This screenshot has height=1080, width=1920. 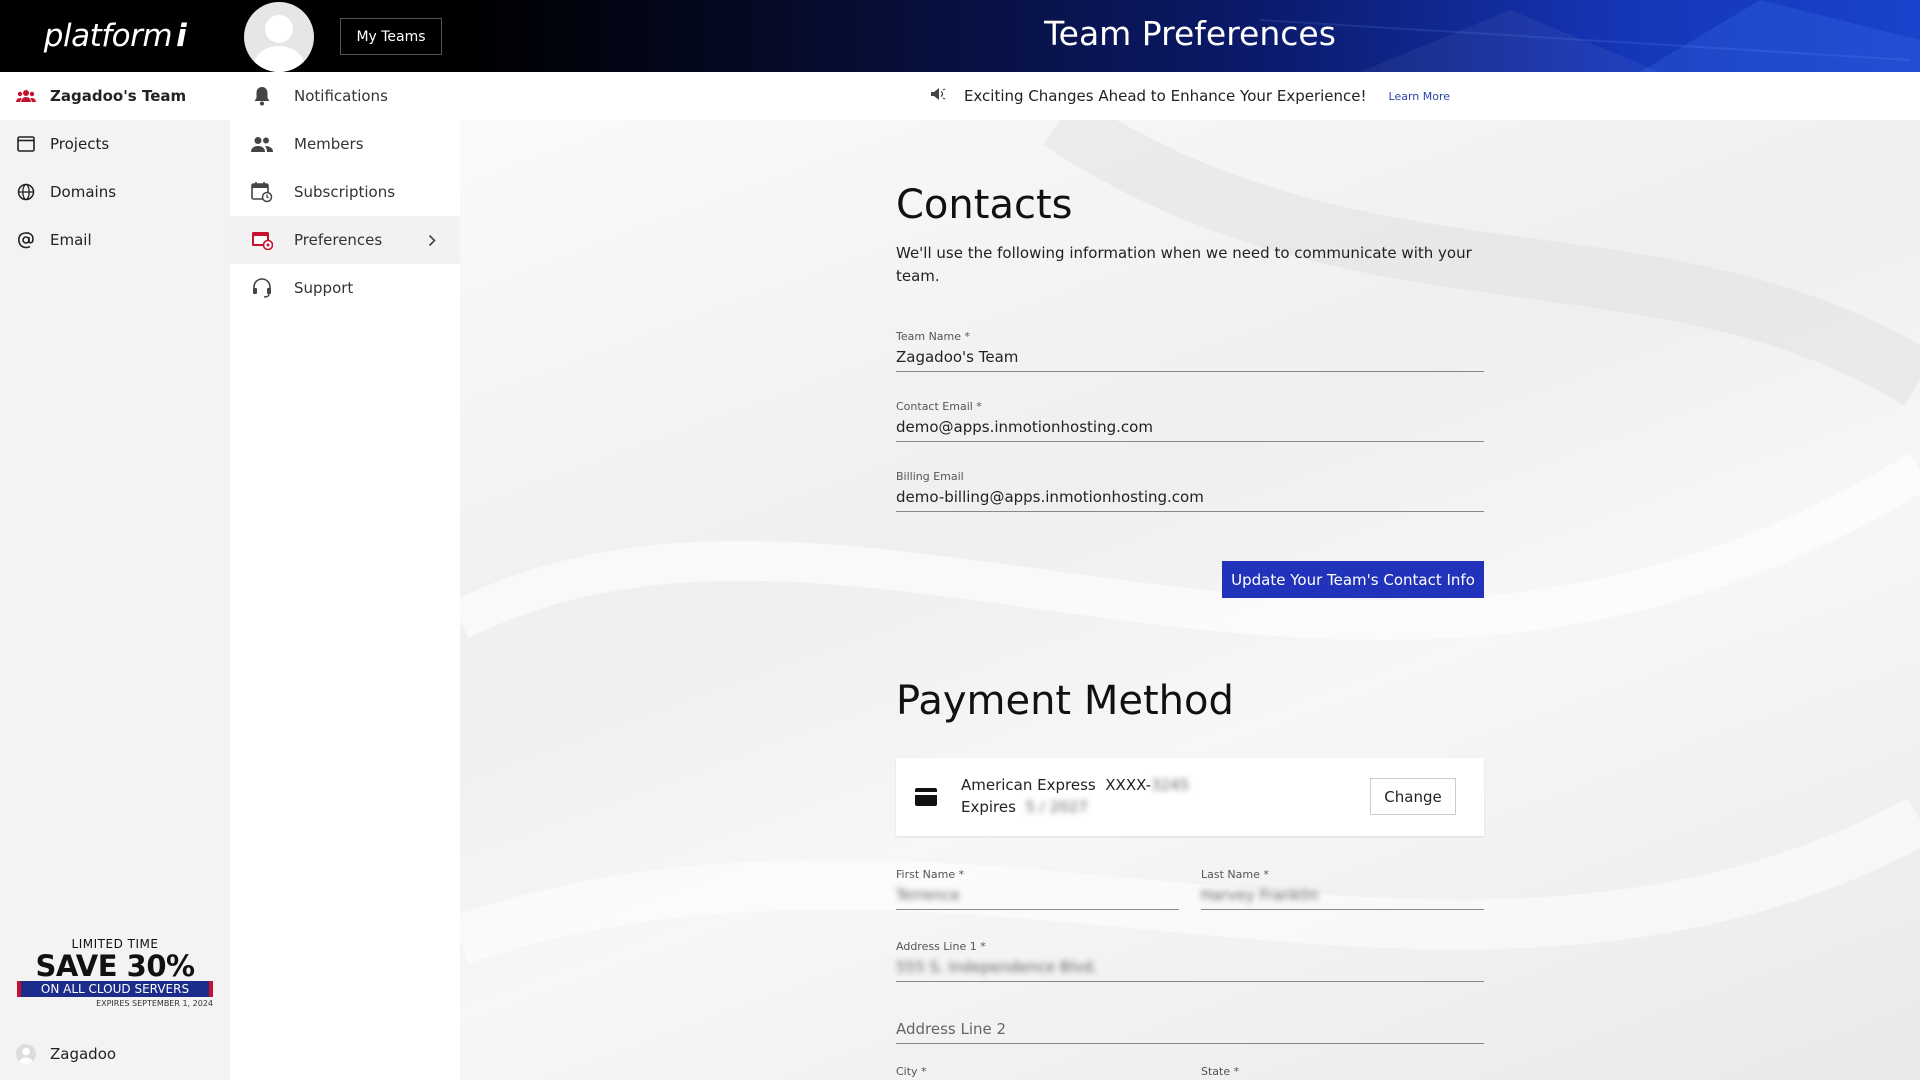 I want to click on preferences-icon, so click(x=262, y=240).